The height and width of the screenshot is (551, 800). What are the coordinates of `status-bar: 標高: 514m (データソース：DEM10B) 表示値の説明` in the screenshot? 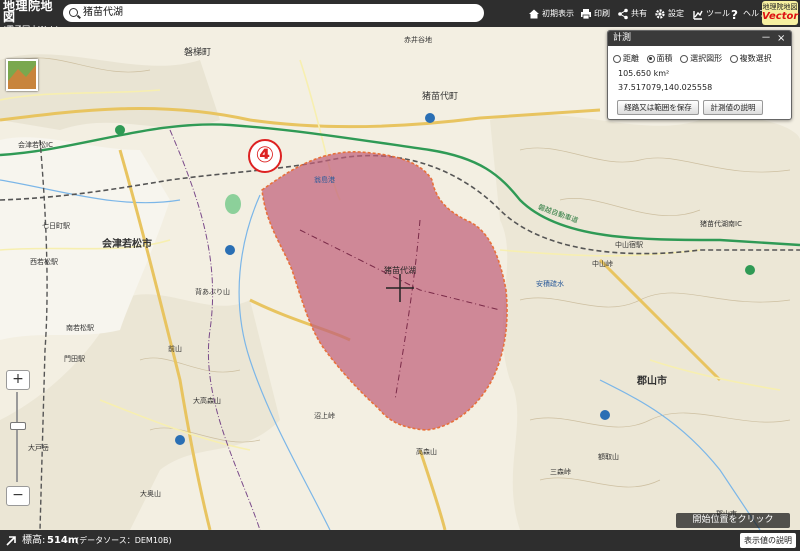 It's located at (400, 540).